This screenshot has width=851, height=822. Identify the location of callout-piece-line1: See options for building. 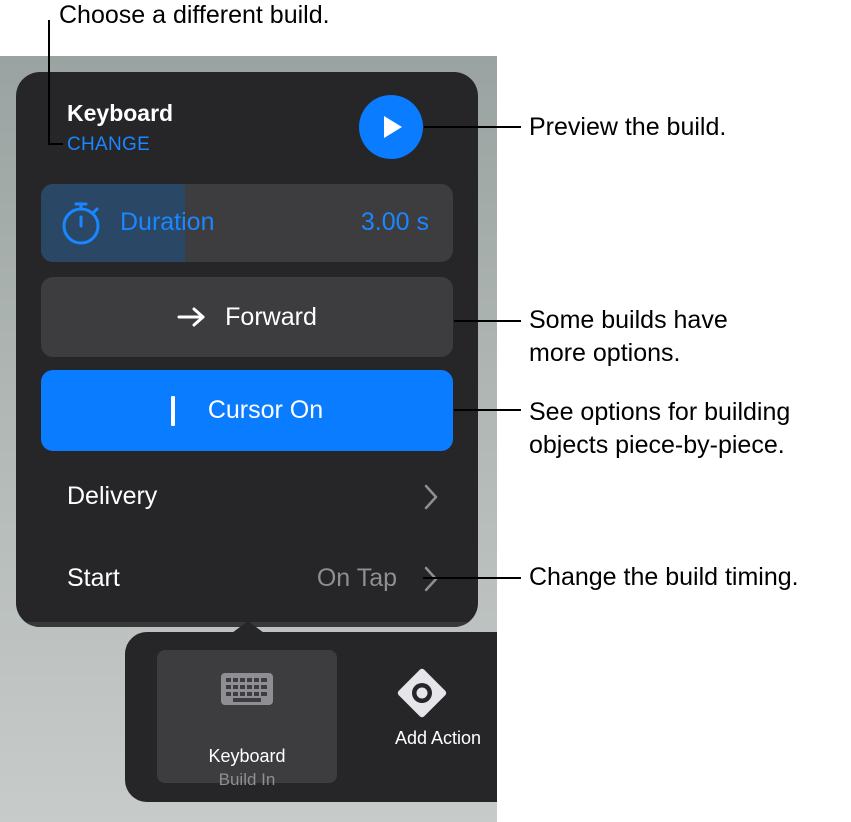
(660, 412).